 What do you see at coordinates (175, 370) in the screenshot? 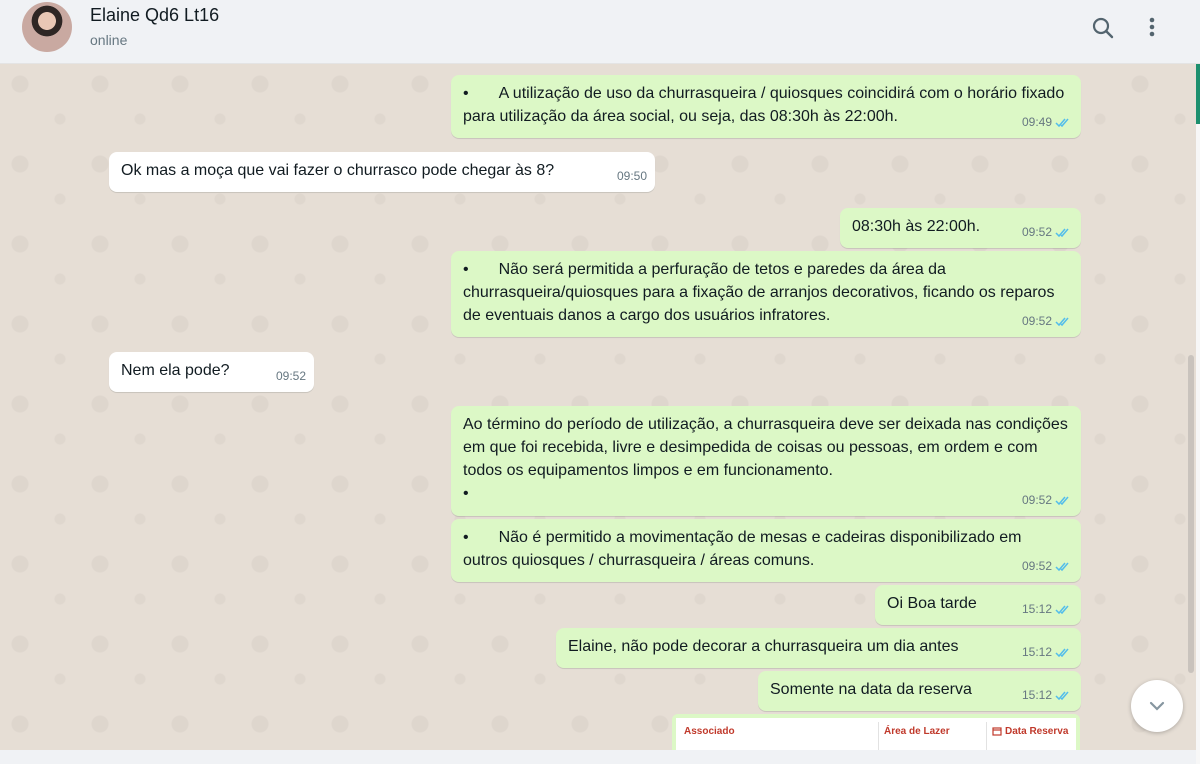
I see `message-text: Nem ela pode?` at bounding box center [175, 370].